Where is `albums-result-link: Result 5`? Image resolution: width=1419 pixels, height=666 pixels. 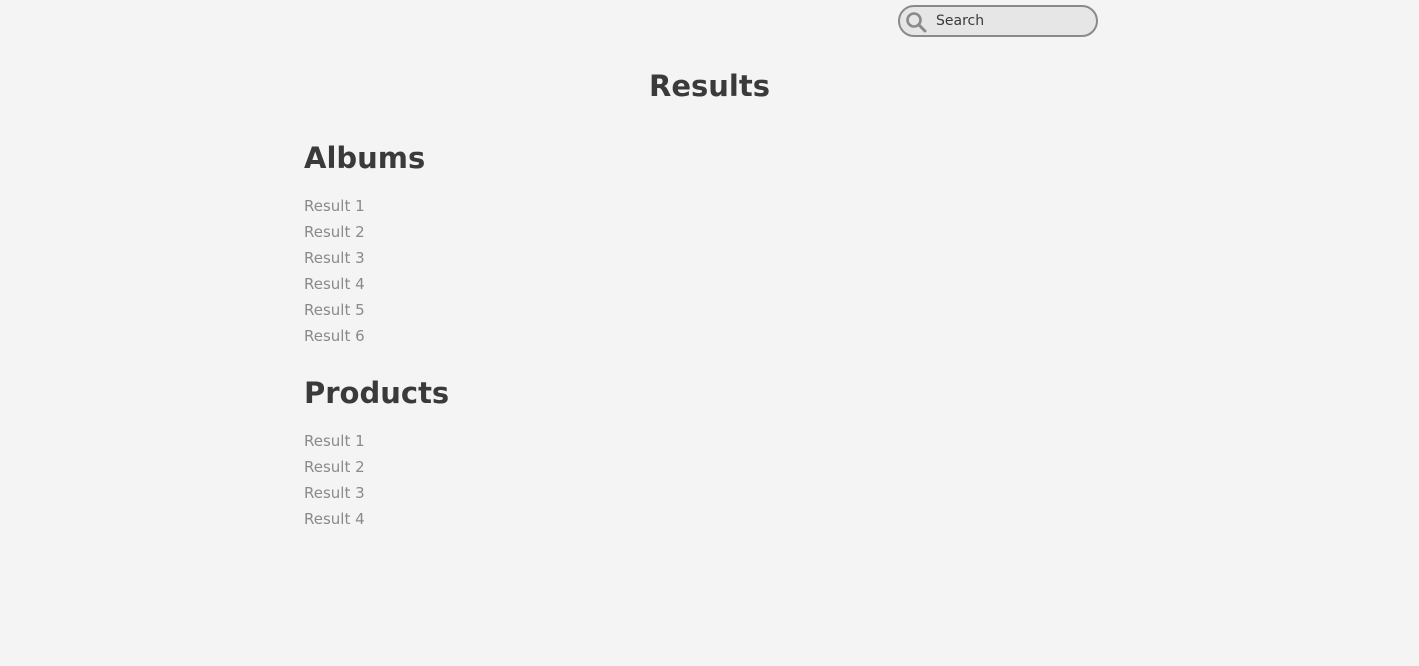 albums-result-link: Result 5 is located at coordinates (334, 310).